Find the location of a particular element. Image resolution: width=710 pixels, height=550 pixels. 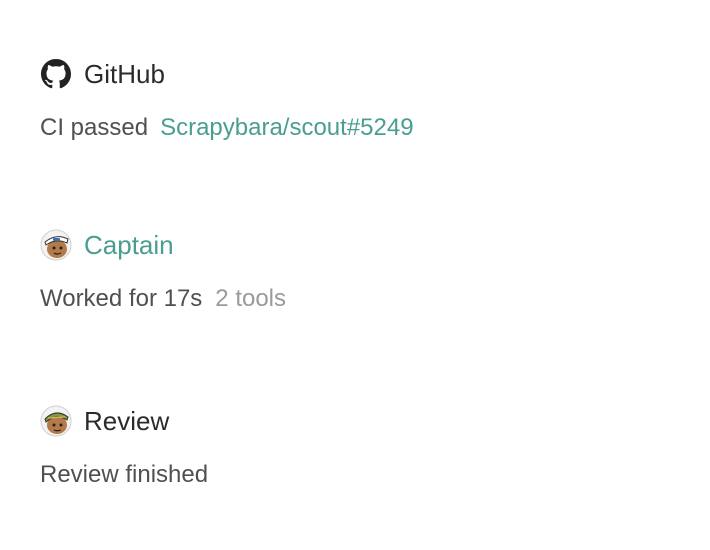

captain-avatar is located at coordinates (56, 245).